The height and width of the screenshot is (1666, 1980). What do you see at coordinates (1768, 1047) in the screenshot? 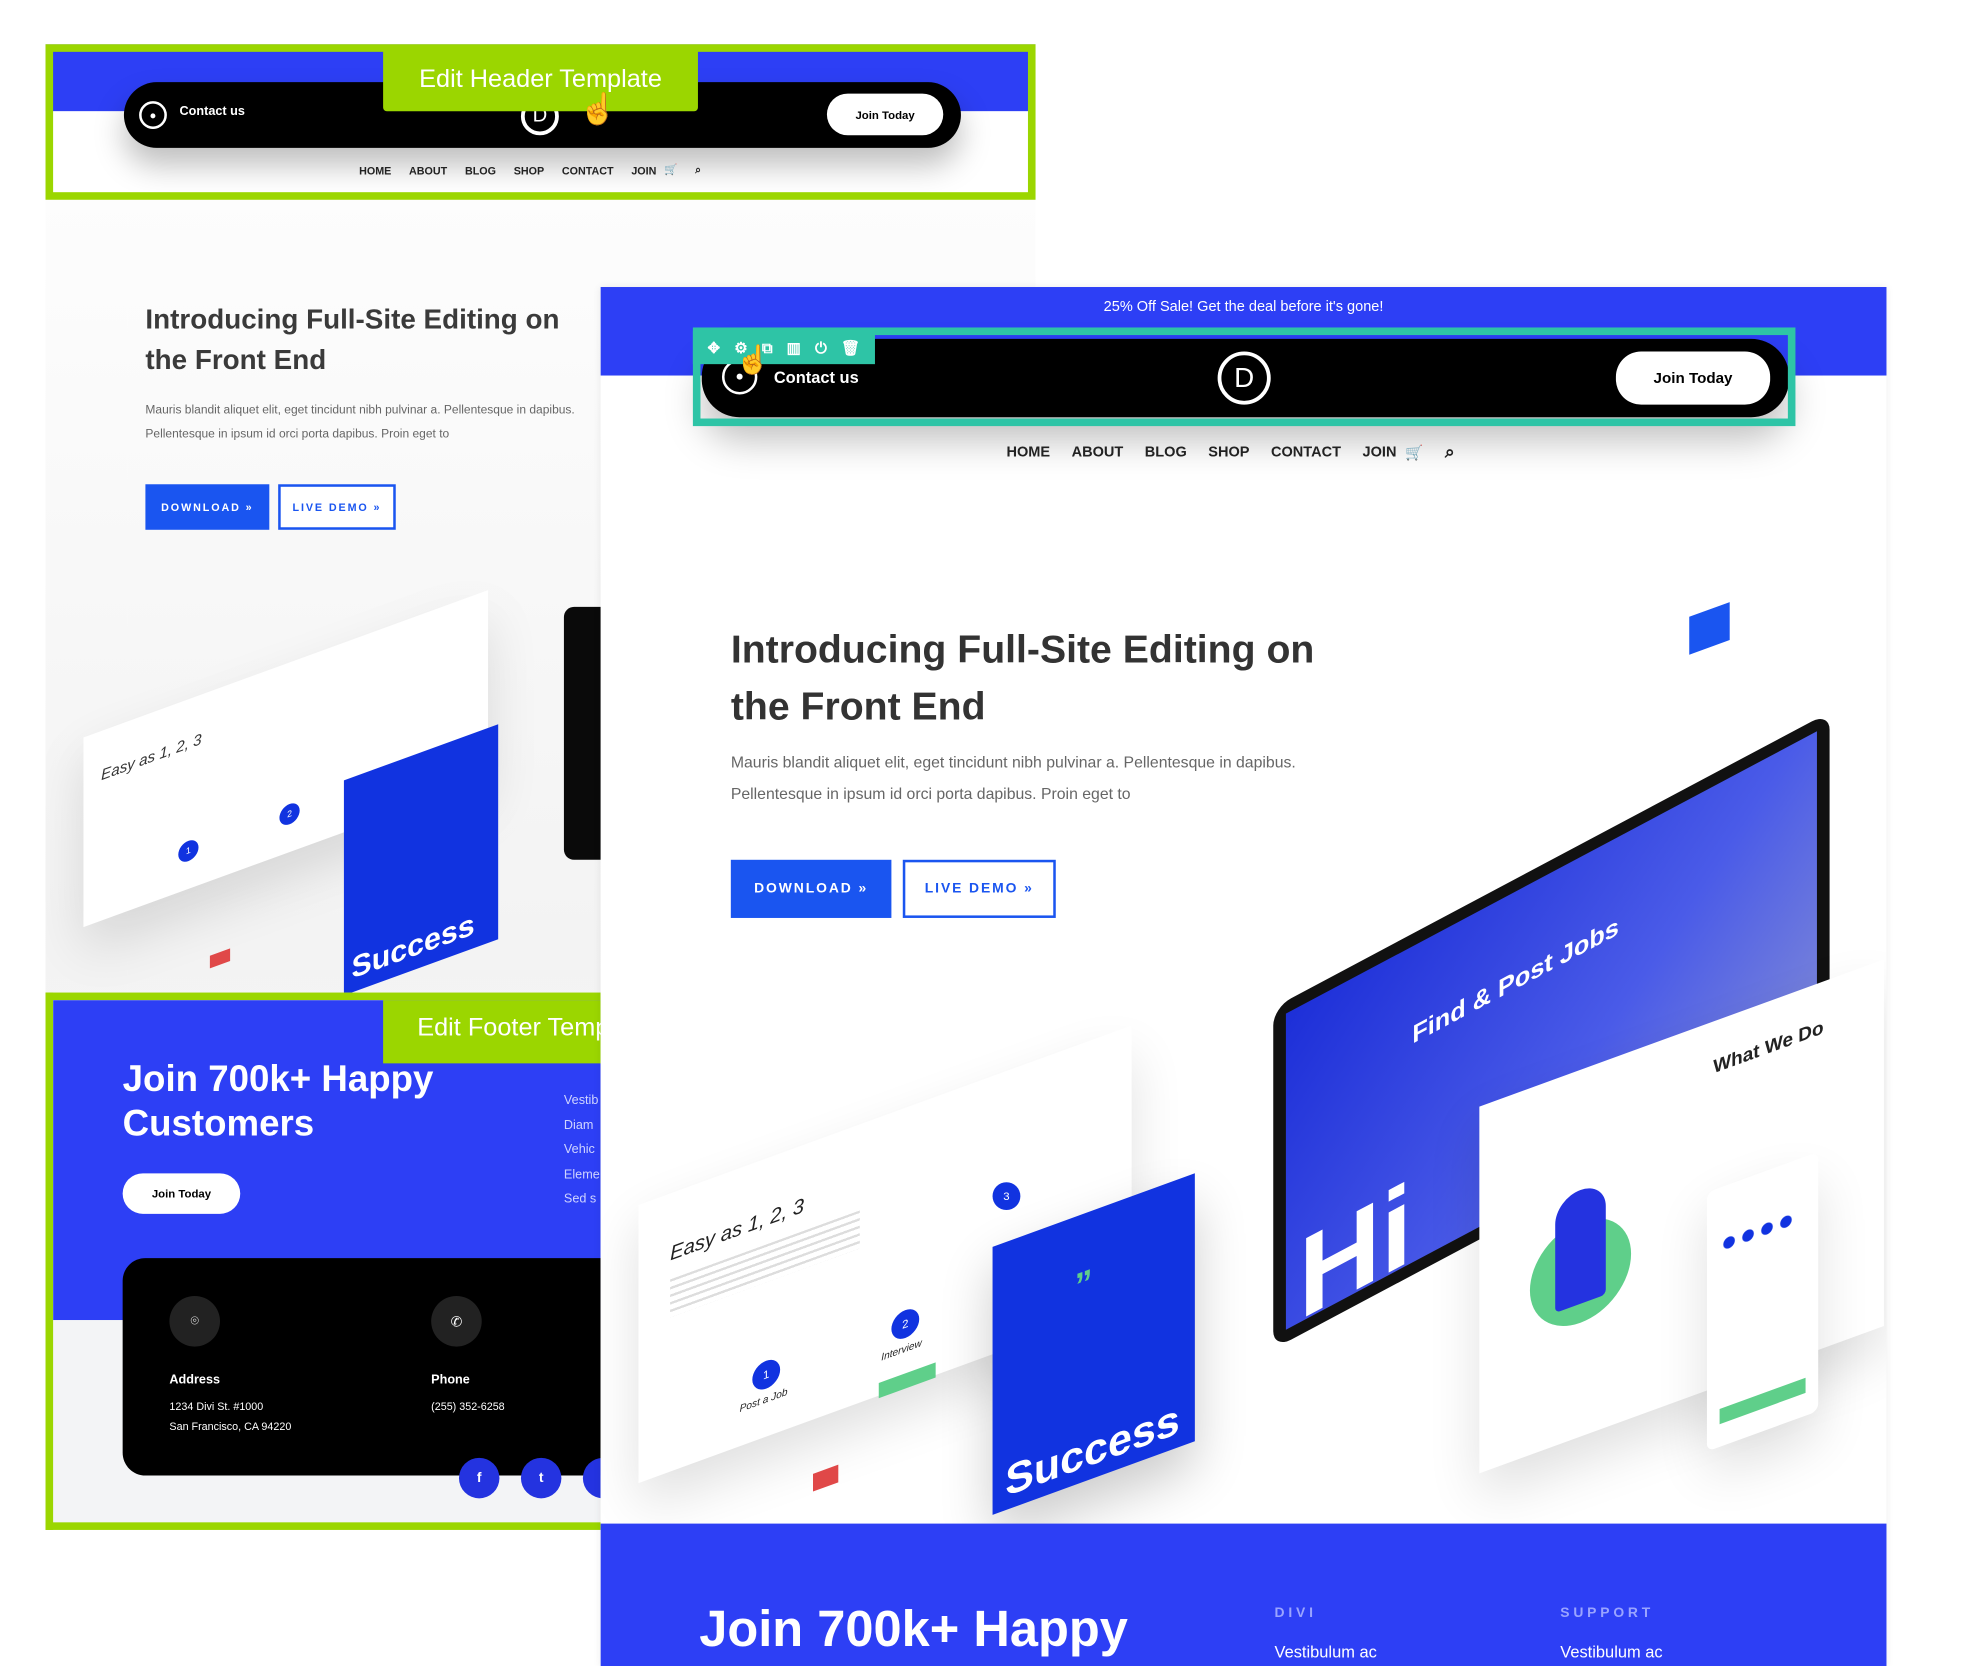
I see `what-we-do-title: What We Do` at bounding box center [1768, 1047].